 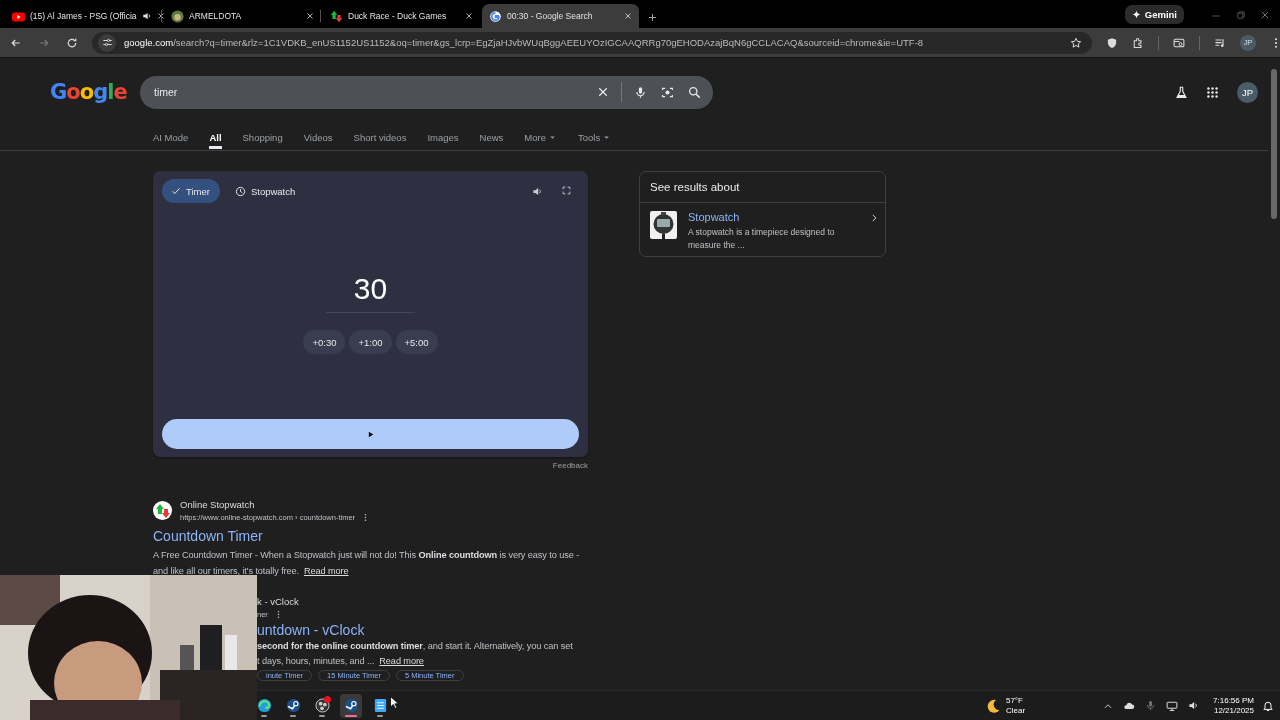 I want to click on clock-date: 12/21/2025, so click(x=1233, y=710).